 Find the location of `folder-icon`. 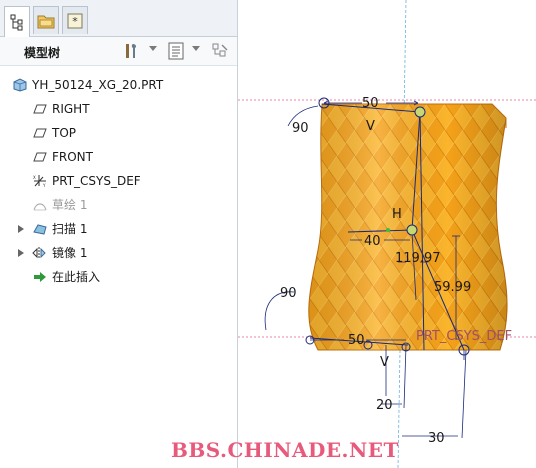

folder-icon is located at coordinates (46, 22).